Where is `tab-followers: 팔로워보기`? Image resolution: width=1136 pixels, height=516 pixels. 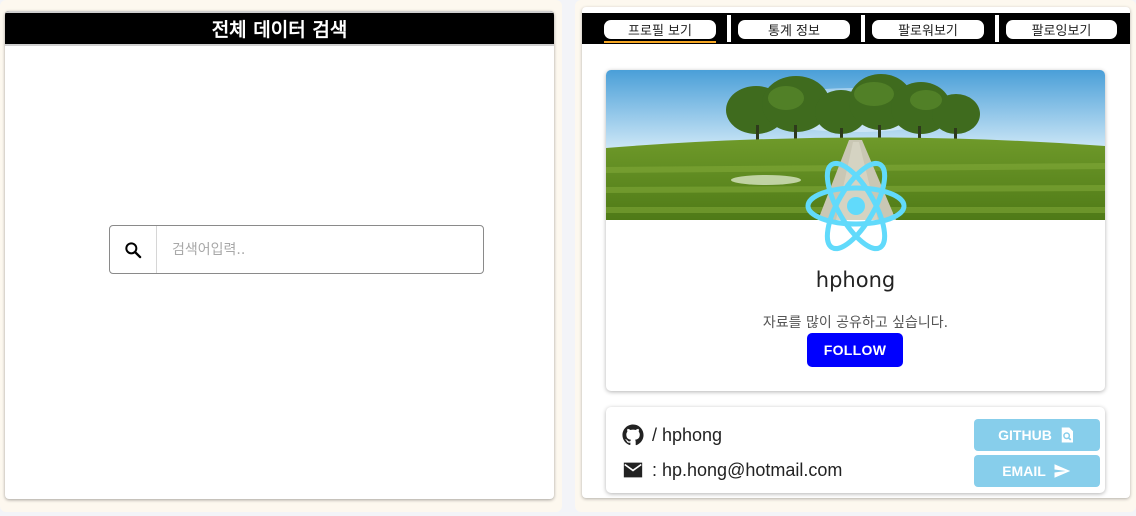 tab-followers: 팔로워보기 is located at coordinates (928, 29).